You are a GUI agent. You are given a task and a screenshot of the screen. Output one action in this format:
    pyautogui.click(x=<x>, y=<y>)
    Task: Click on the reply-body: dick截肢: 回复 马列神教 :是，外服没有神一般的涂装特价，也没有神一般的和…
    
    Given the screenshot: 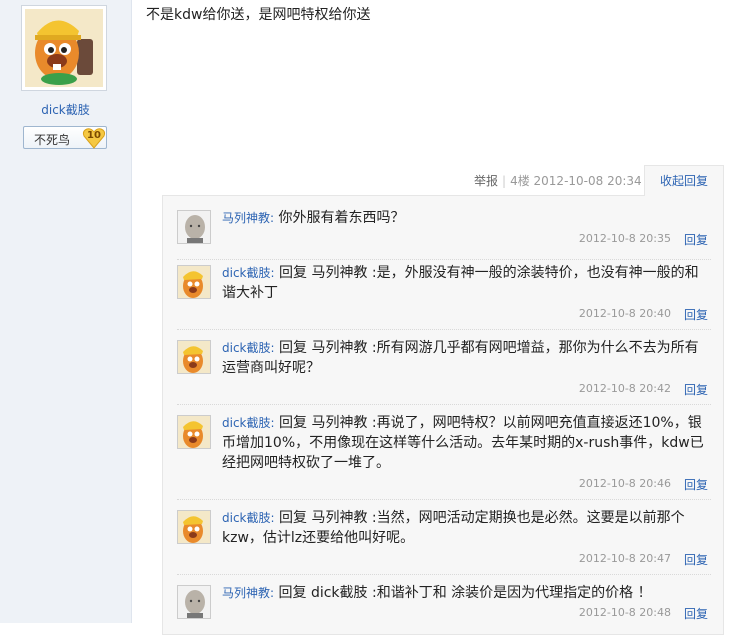 What is the action you would take?
    pyautogui.click(x=464, y=283)
    